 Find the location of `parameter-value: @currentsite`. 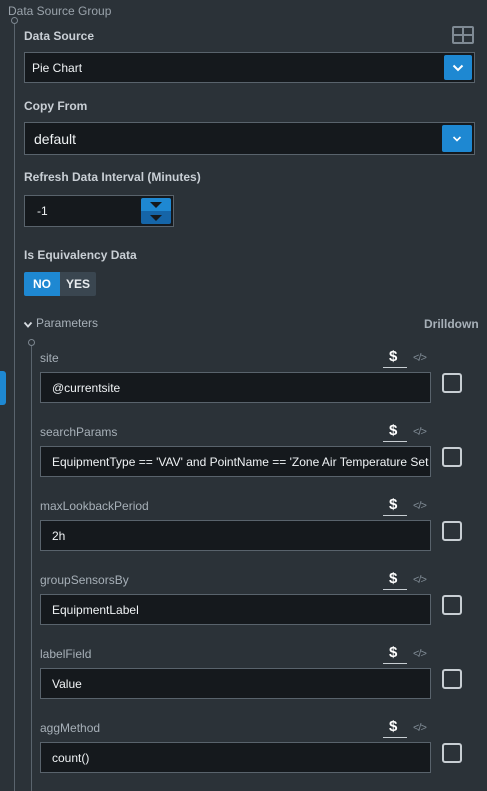

parameter-value: @currentsite is located at coordinates (86, 387).